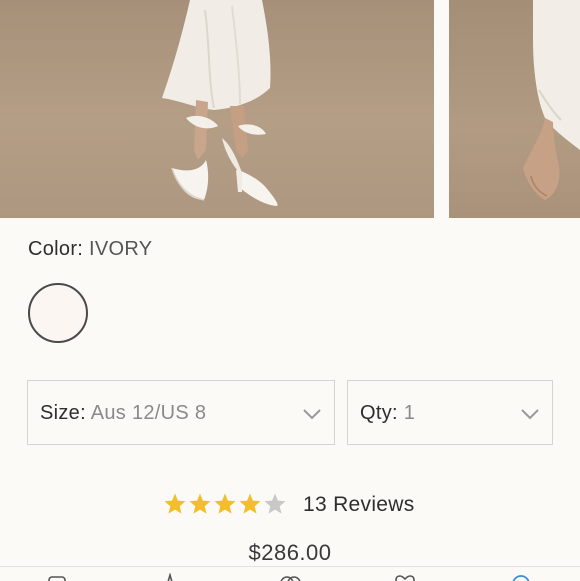  Describe the element at coordinates (121, 249) in the screenshot. I see `color-value: IVORY` at that location.